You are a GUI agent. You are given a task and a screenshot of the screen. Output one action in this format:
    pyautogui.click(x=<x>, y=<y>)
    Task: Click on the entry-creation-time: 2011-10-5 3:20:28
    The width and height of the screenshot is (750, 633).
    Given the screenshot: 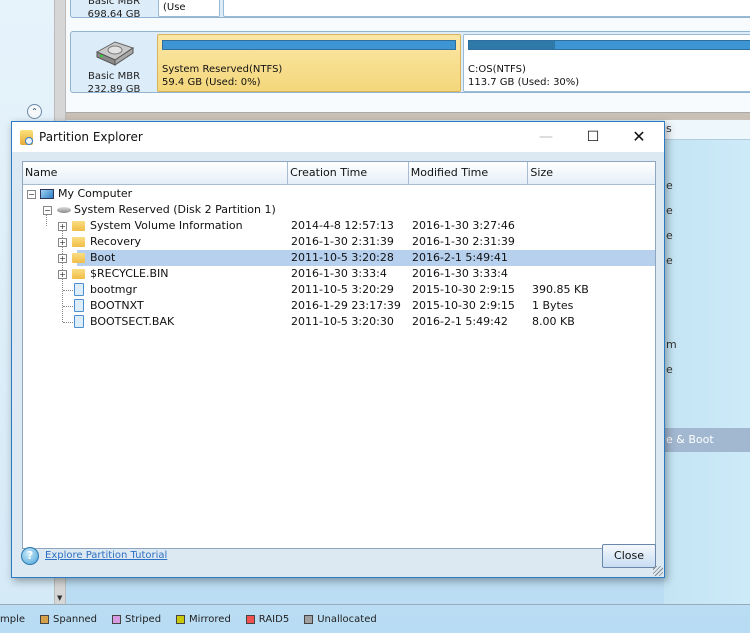 What is the action you would take?
    pyautogui.click(x=342, y=257)
    